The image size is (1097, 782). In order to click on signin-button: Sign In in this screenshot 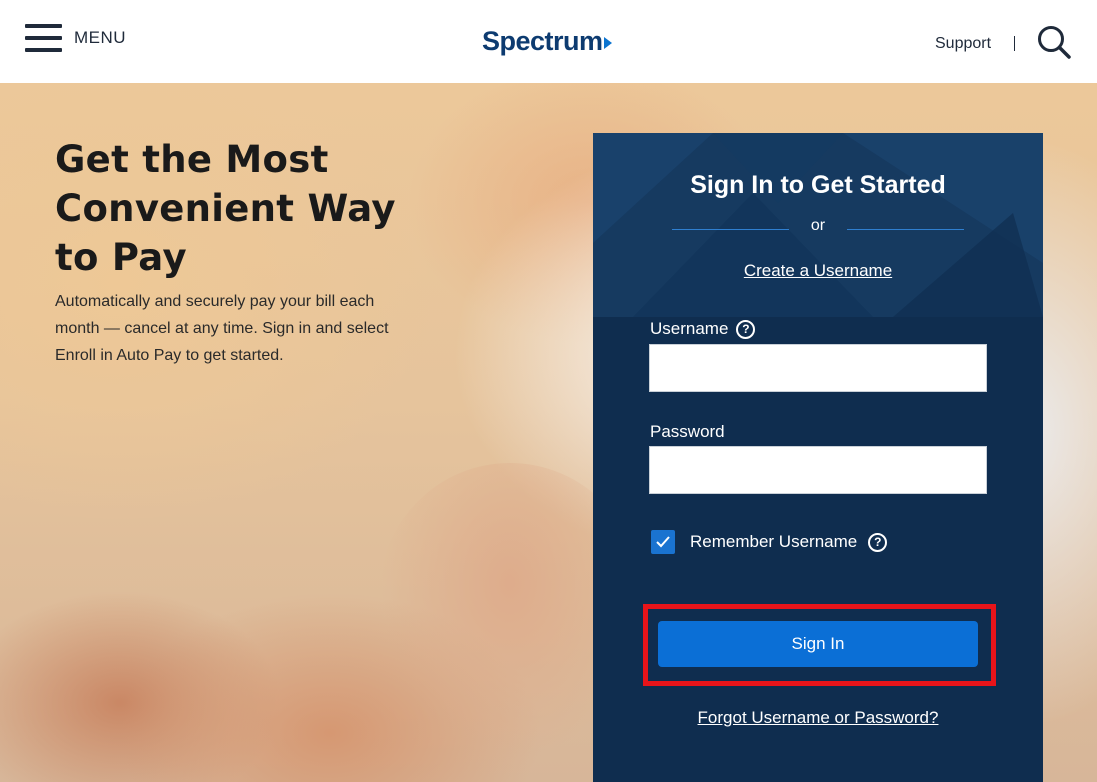, I will do `click(818, 644)`.